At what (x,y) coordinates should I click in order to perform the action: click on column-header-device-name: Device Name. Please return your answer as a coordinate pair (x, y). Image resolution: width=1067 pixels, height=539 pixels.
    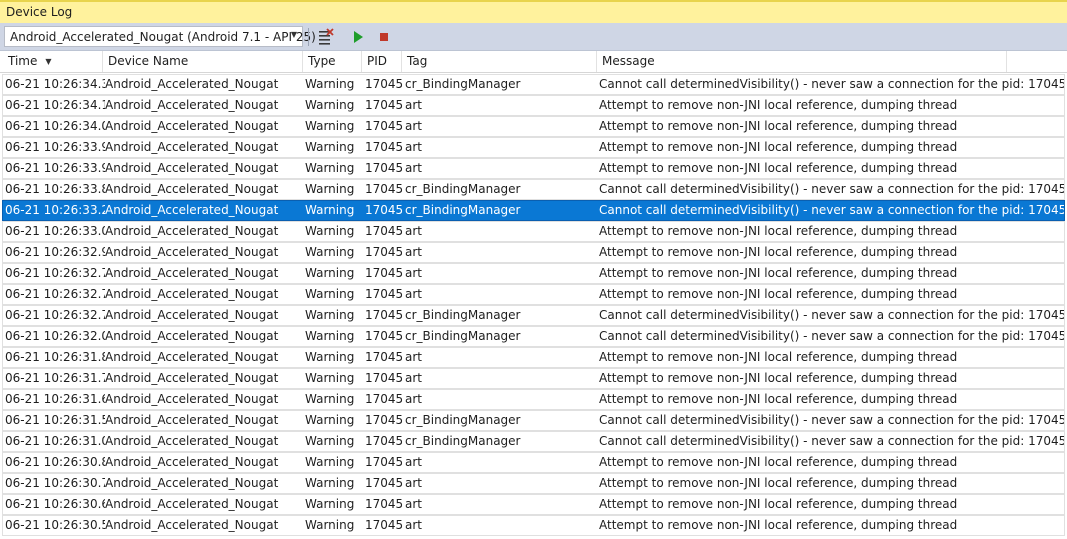
    Looking at the image, I should click on (203, 61).